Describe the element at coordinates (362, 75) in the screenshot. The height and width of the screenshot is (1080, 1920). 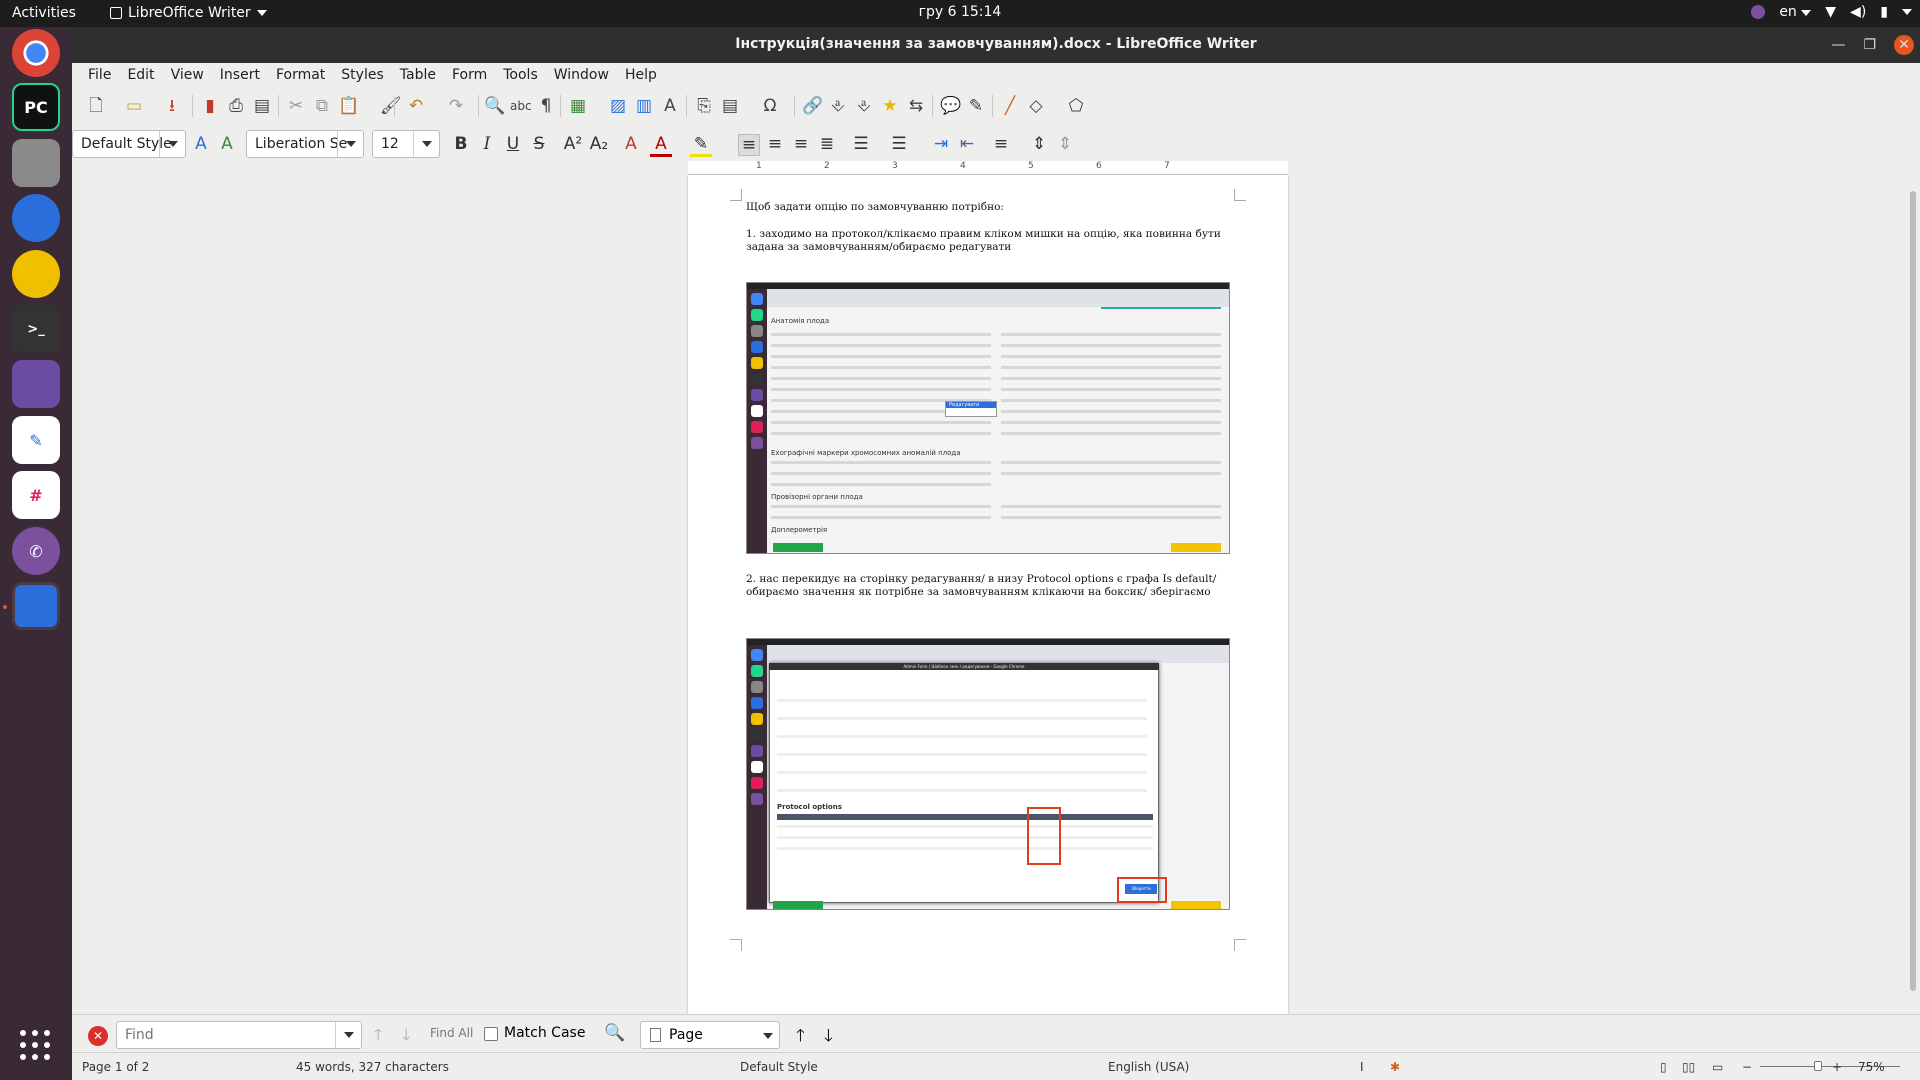
I see `menu-styles: Styles` at that location.